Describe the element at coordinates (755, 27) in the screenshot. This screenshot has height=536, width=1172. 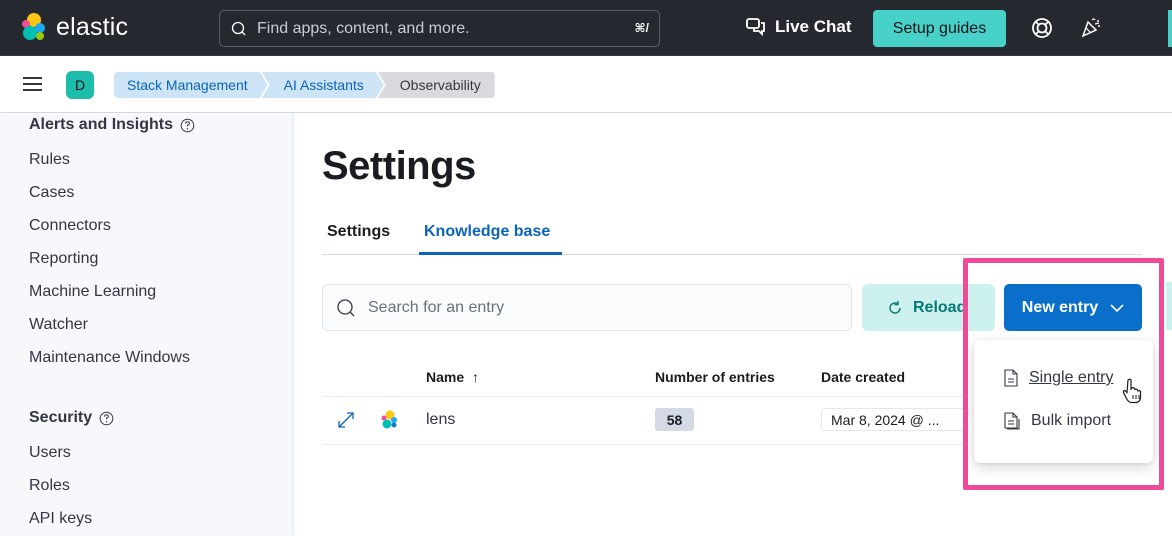
I see `chat-icon` at that location.